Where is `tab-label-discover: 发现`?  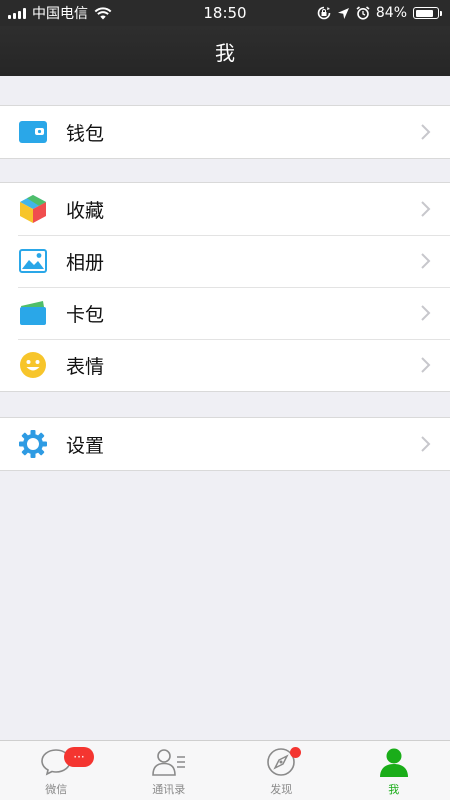 tab-label-discover: 发现 is located at coordinates (281, 789).